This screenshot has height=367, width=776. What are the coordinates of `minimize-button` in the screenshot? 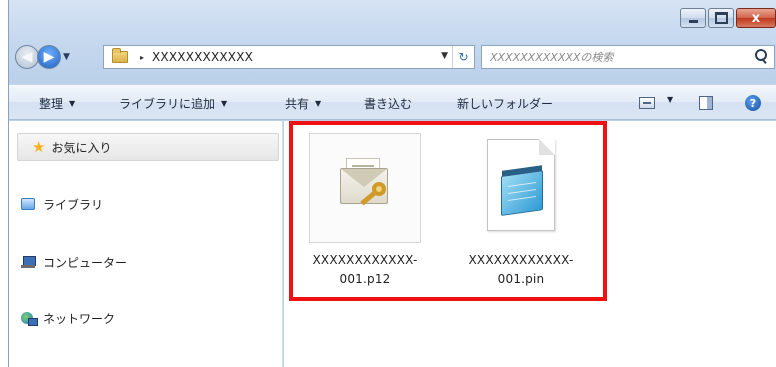 It's located at (693, 18).